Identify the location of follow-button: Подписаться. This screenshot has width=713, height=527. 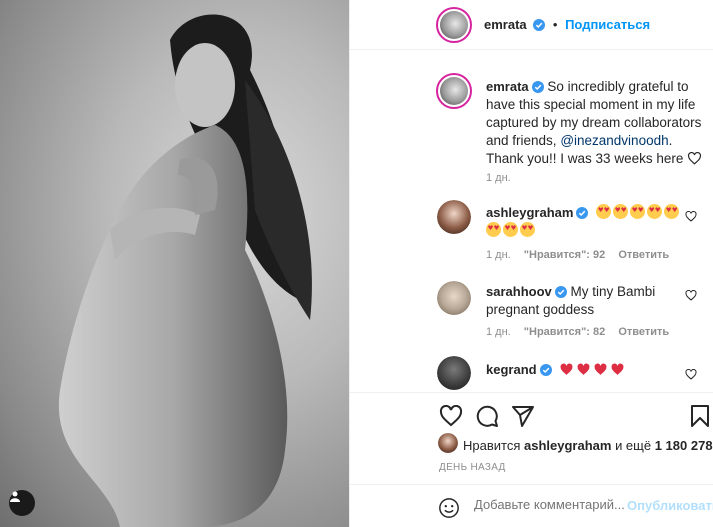
(607, 24).